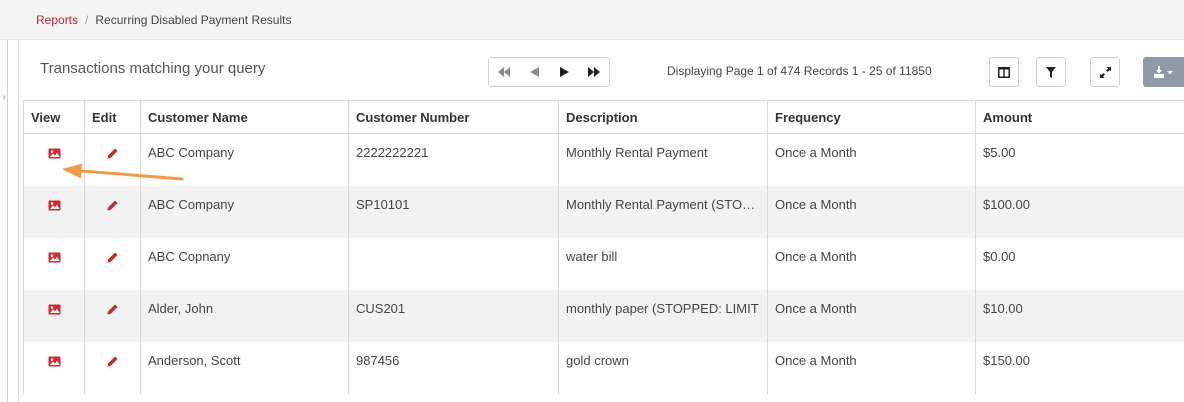 The width and height of the screenshot is (1184, 402). I want to click on customer-number-cell: SP10101, so click(453, 211).